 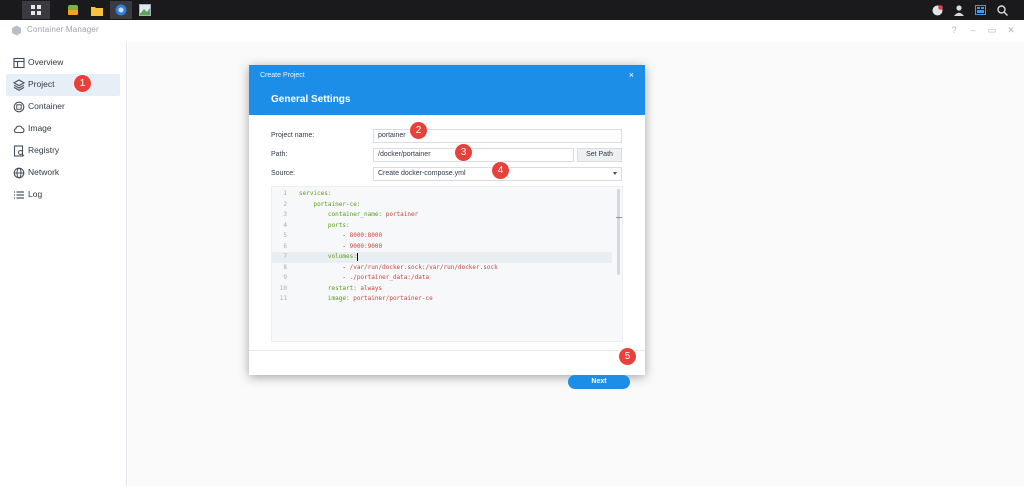 I want to click on project-name-label: Project name:, so click(x=293, y=135).